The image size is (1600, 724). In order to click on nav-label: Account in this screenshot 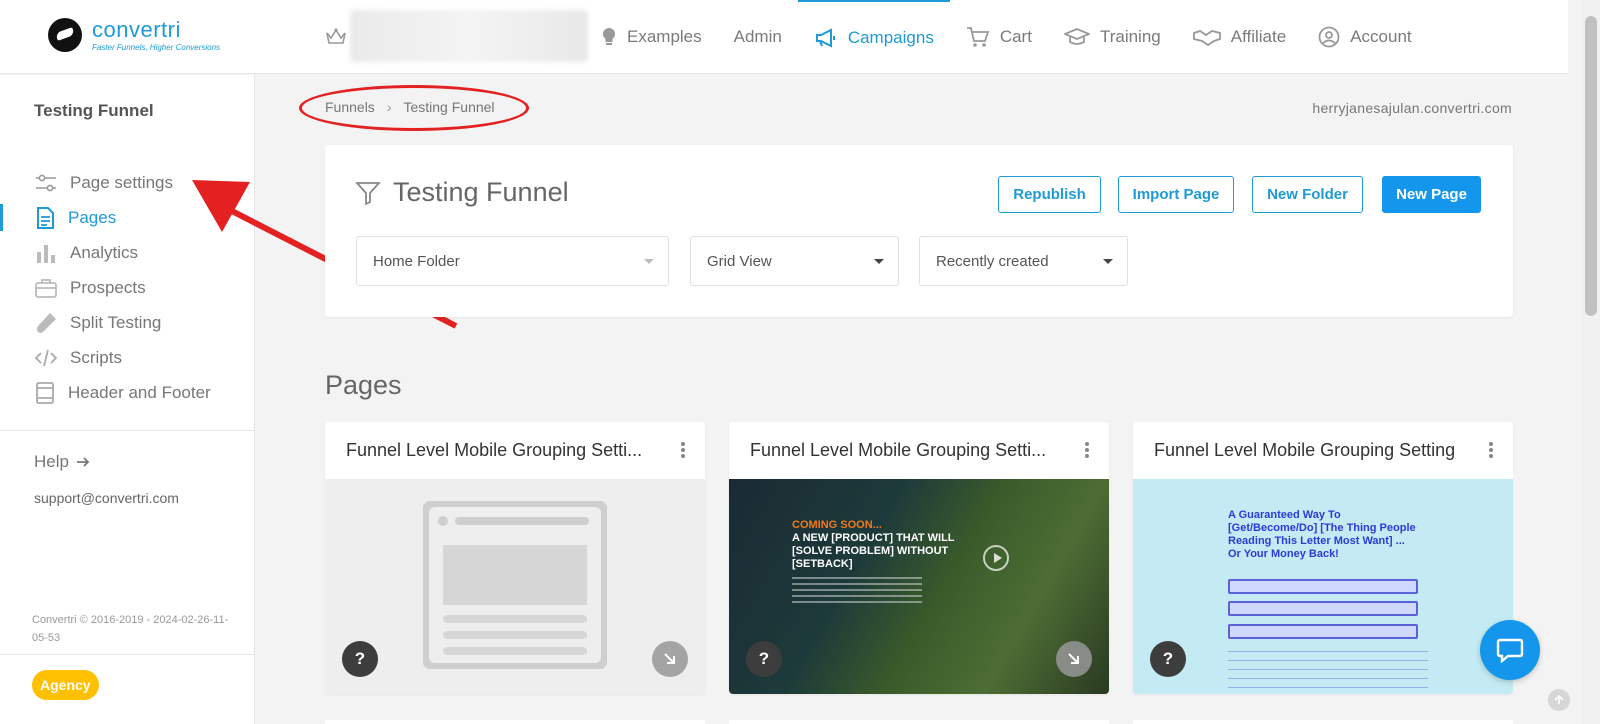, I will do `click(1381, 36)`.